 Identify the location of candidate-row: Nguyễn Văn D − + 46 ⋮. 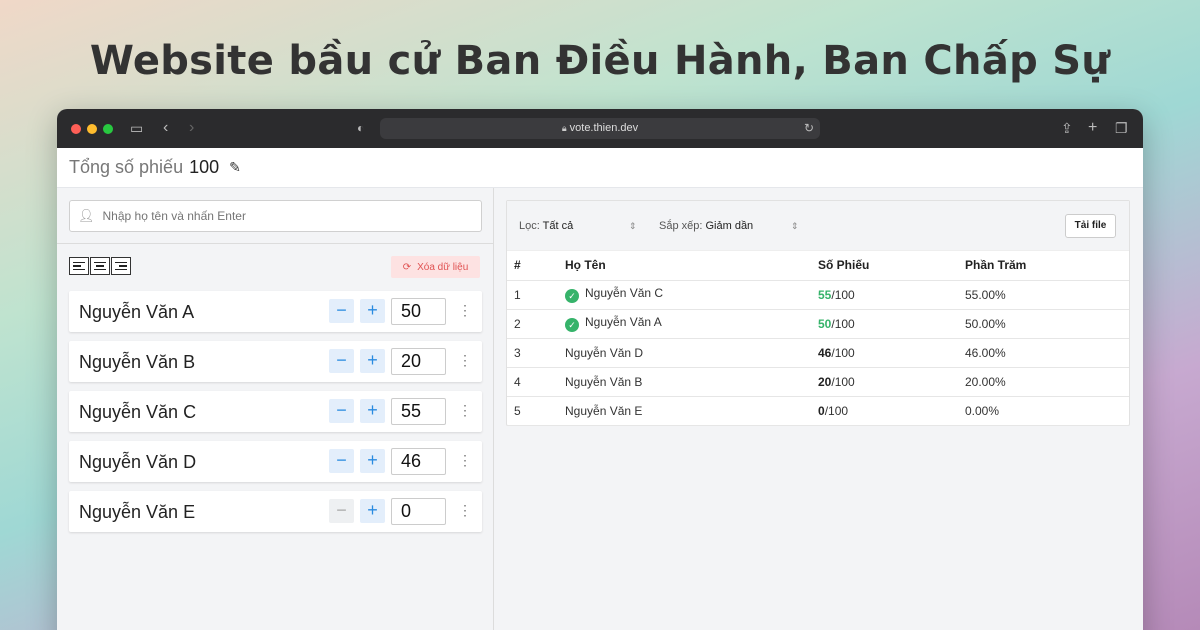
(275, 461).